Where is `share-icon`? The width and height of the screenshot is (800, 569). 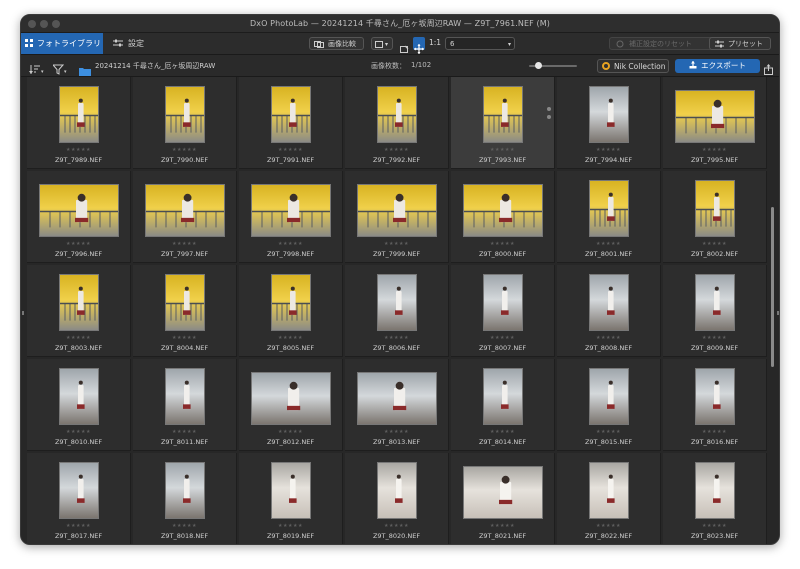 share-icon is located at coordinates (768, 67).